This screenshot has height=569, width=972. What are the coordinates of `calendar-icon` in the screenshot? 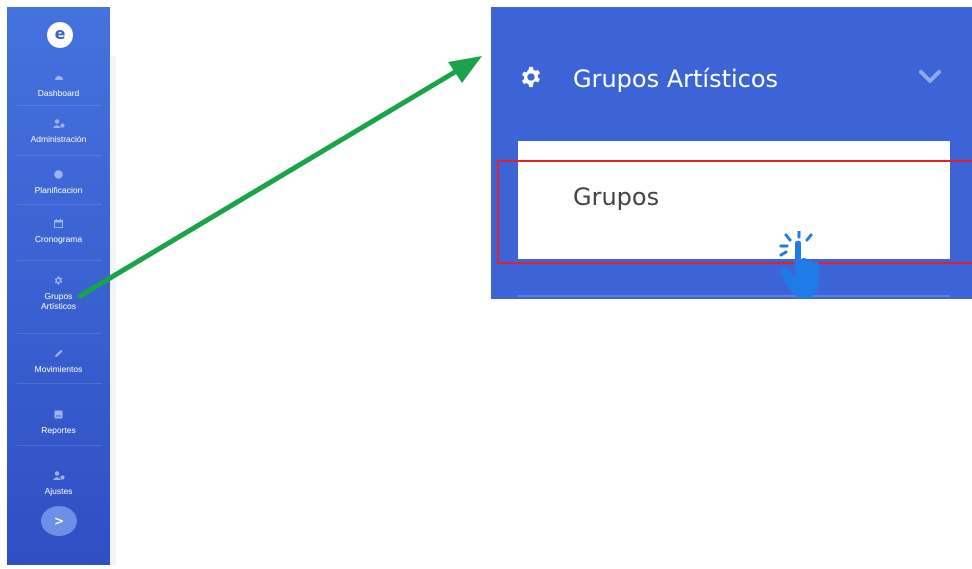 It's located at (59, 223).